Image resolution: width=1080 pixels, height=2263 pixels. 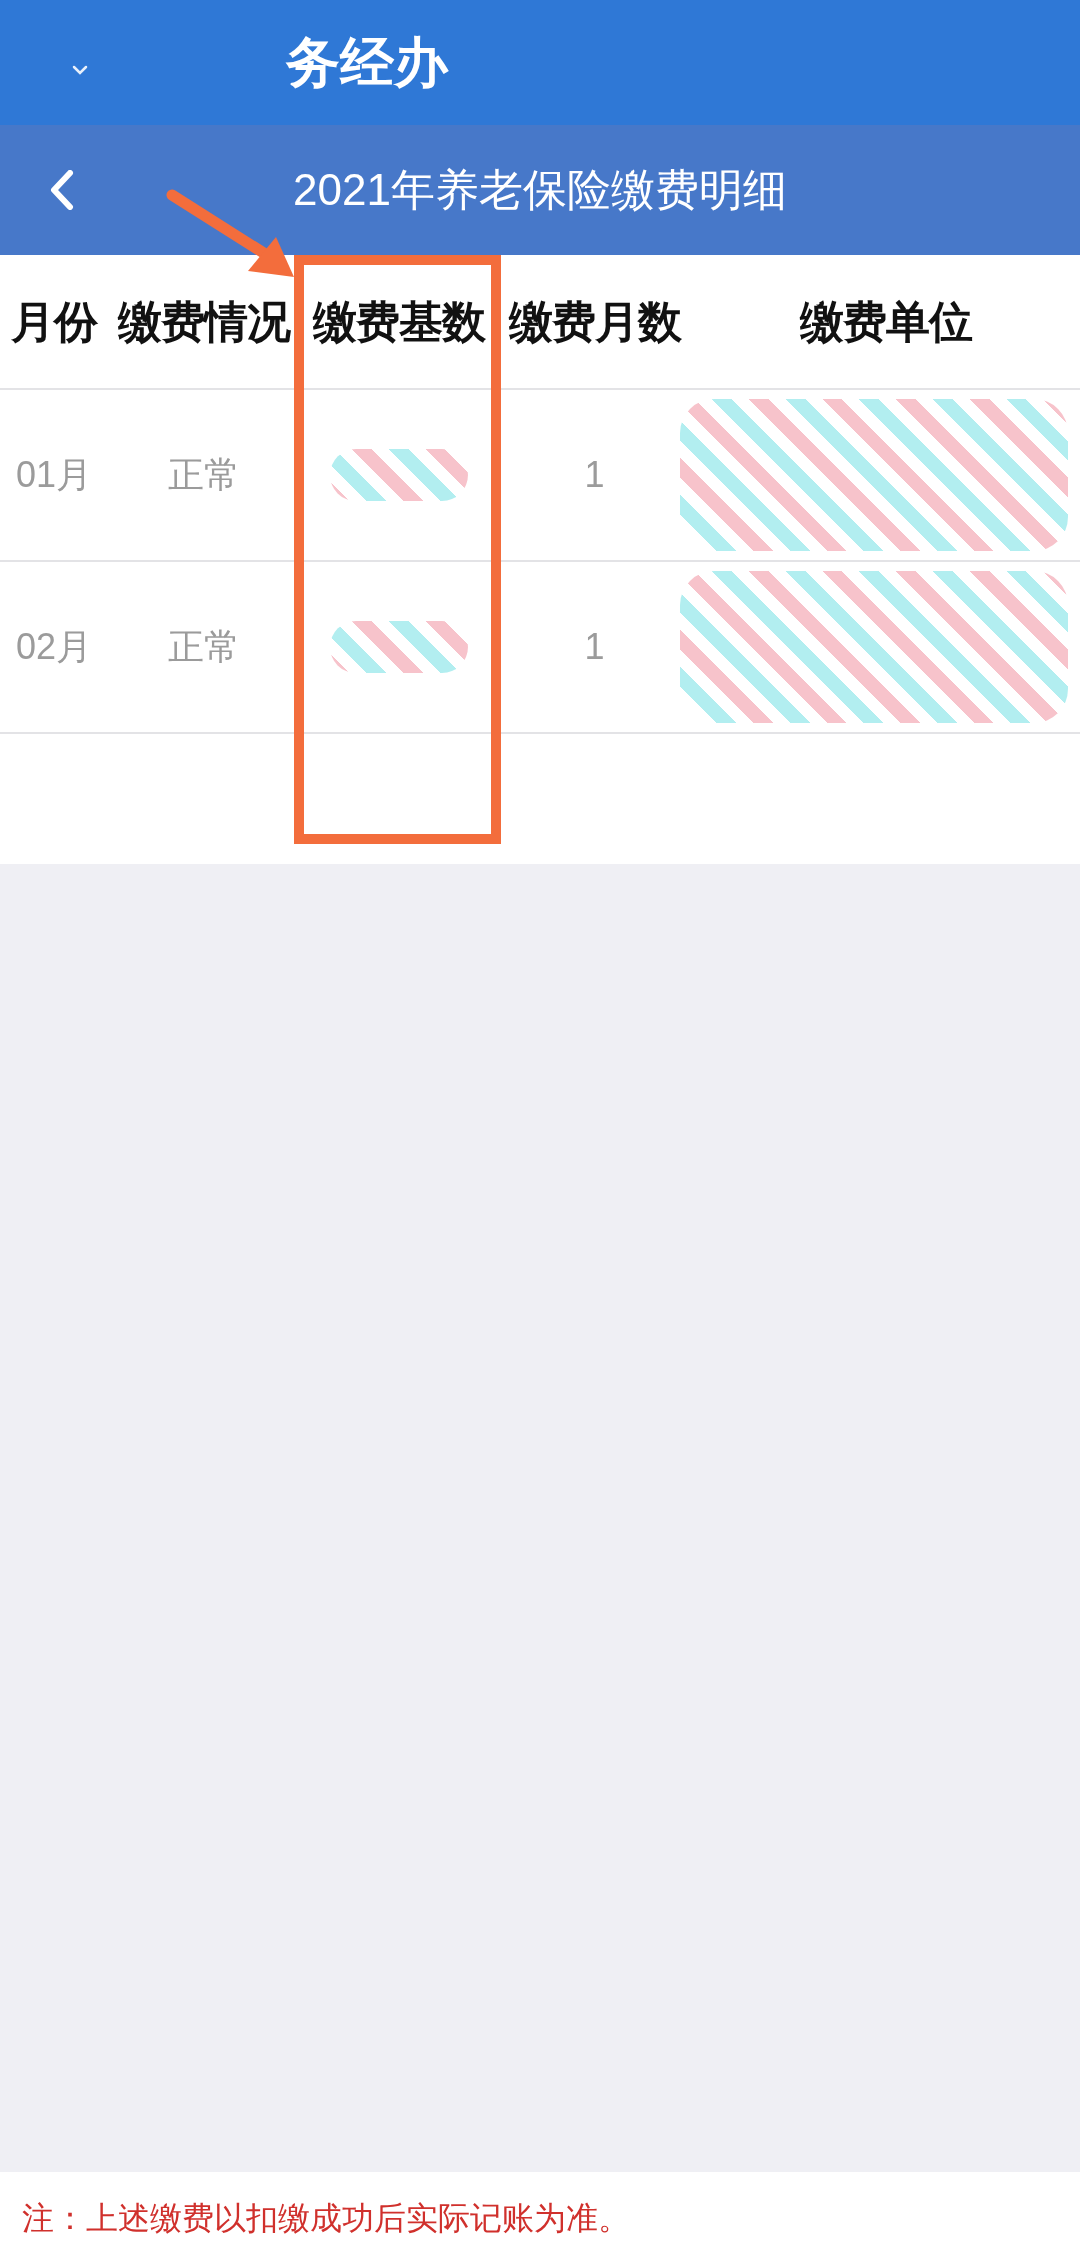 I want to click on app-title: 务经办, so click(x=367, y=63).